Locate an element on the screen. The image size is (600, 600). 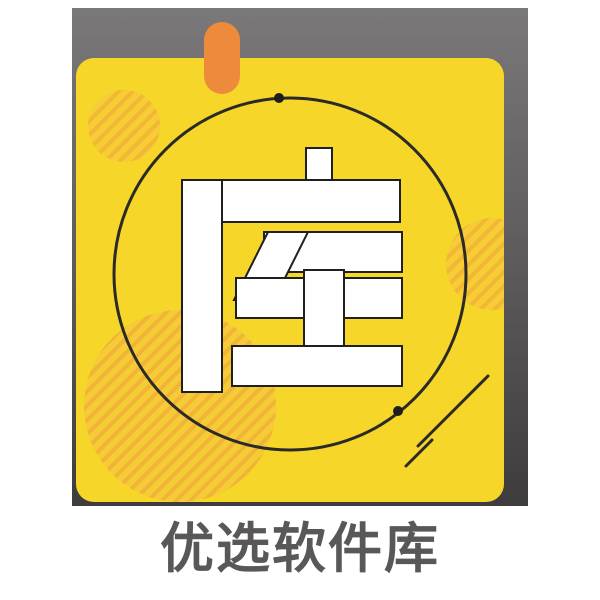
icon-tab is located at coordinates (222, 58).